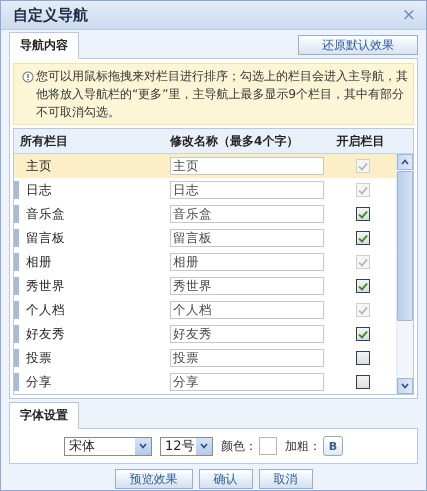 Image resolution: width=427 pixels, height=491 pixels. What do you see at coordinates (405, 386) in the screenshot?
I see `scroll-down-icon` at bounding box center [405, 386].